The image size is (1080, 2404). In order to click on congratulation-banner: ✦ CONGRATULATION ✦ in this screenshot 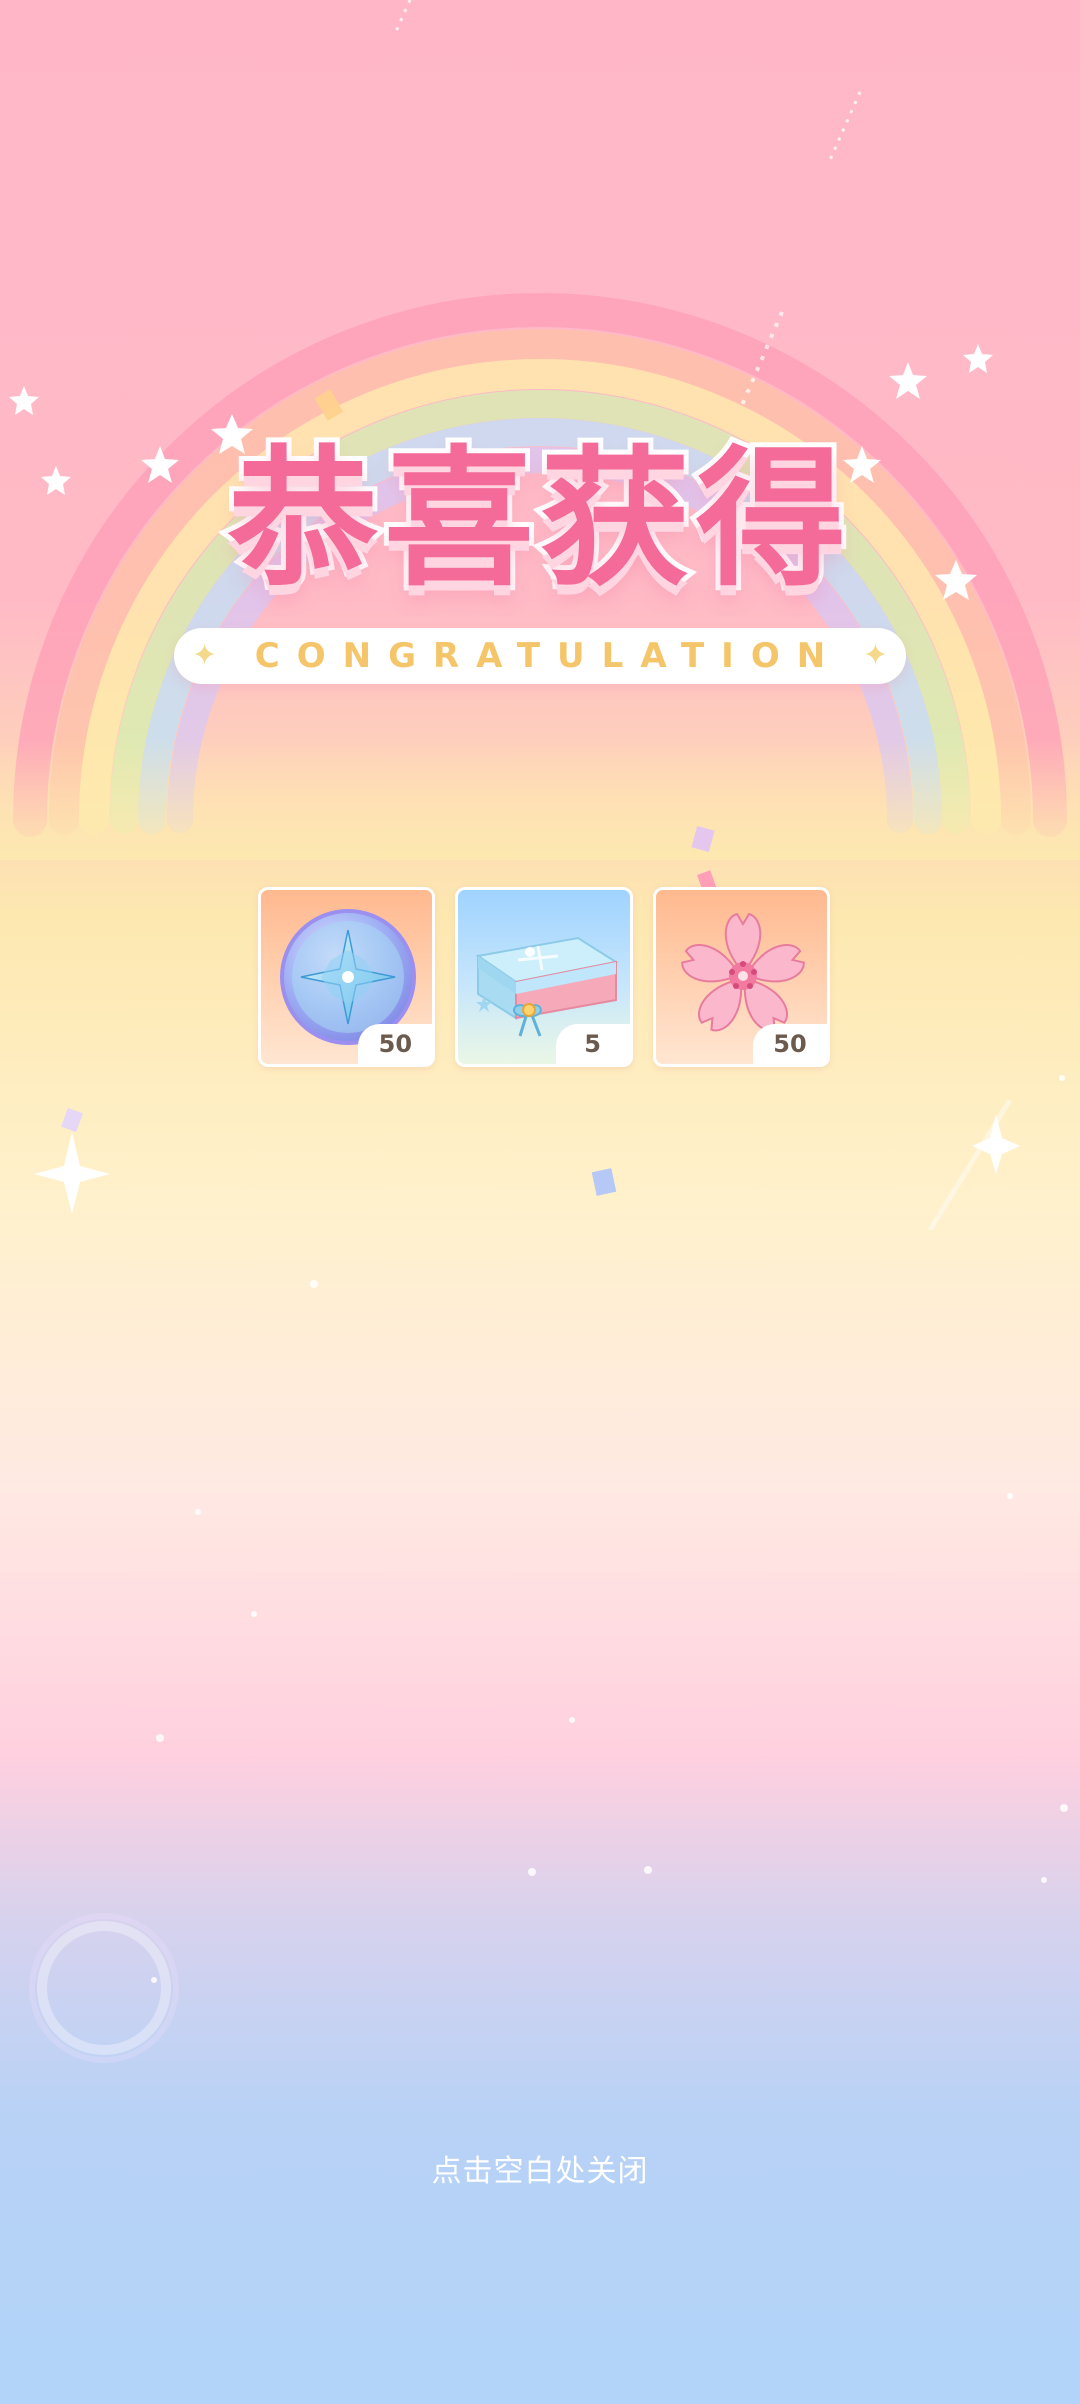, I will do `click(540, 656)`.